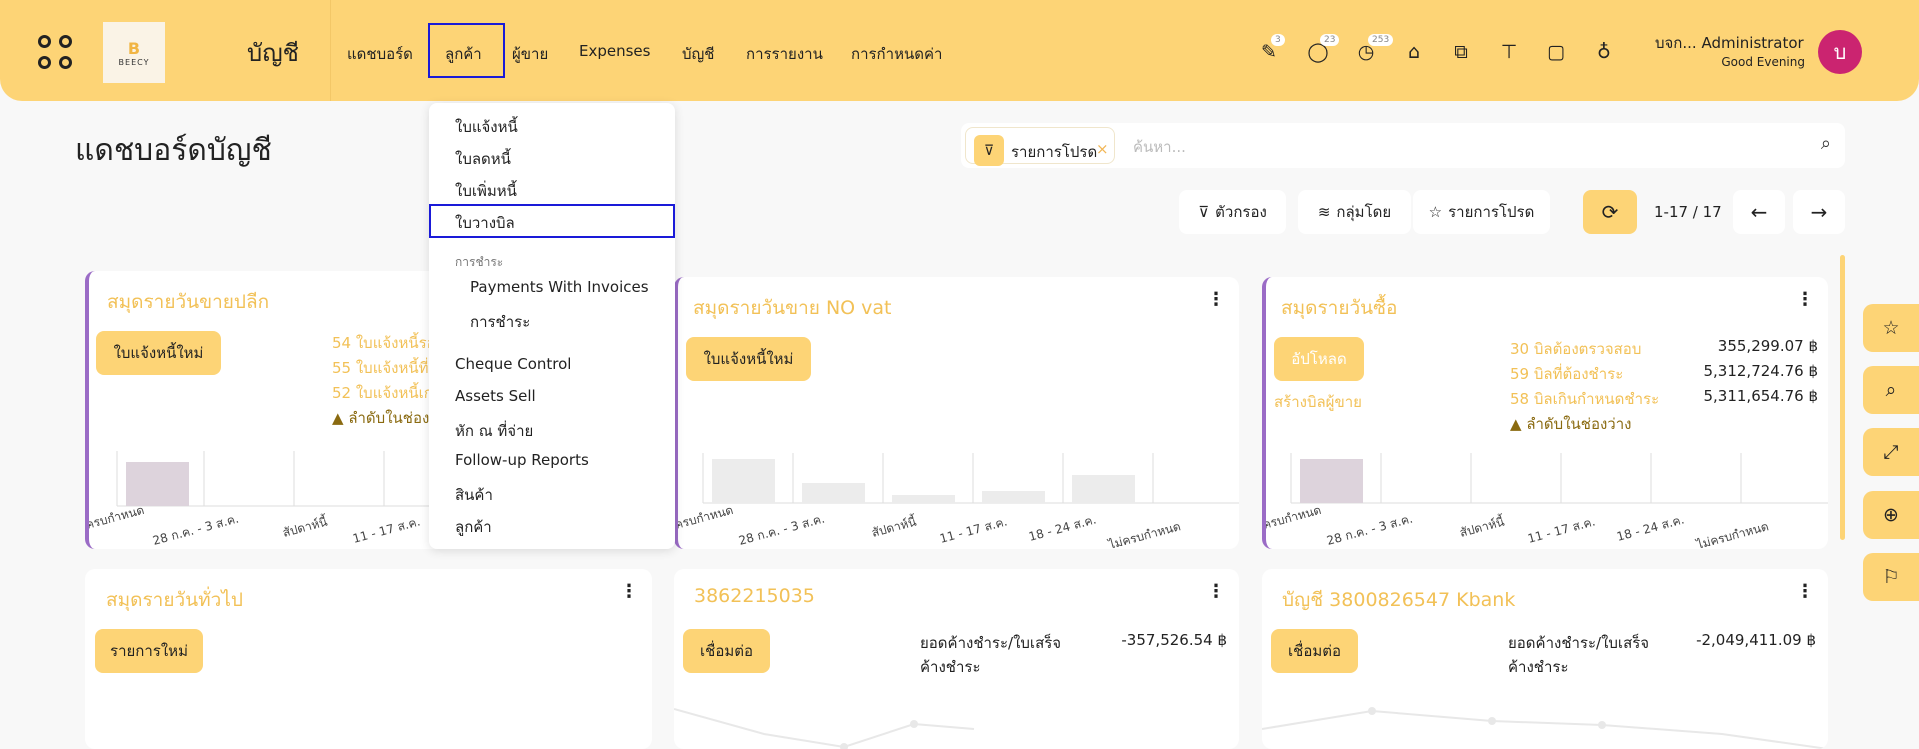 The height and width of the screenshot is (749, 1919). Describe the element at coordinates (1891, 515) in the screenshot. I see `side-zoom-button: ⊕` at that location.